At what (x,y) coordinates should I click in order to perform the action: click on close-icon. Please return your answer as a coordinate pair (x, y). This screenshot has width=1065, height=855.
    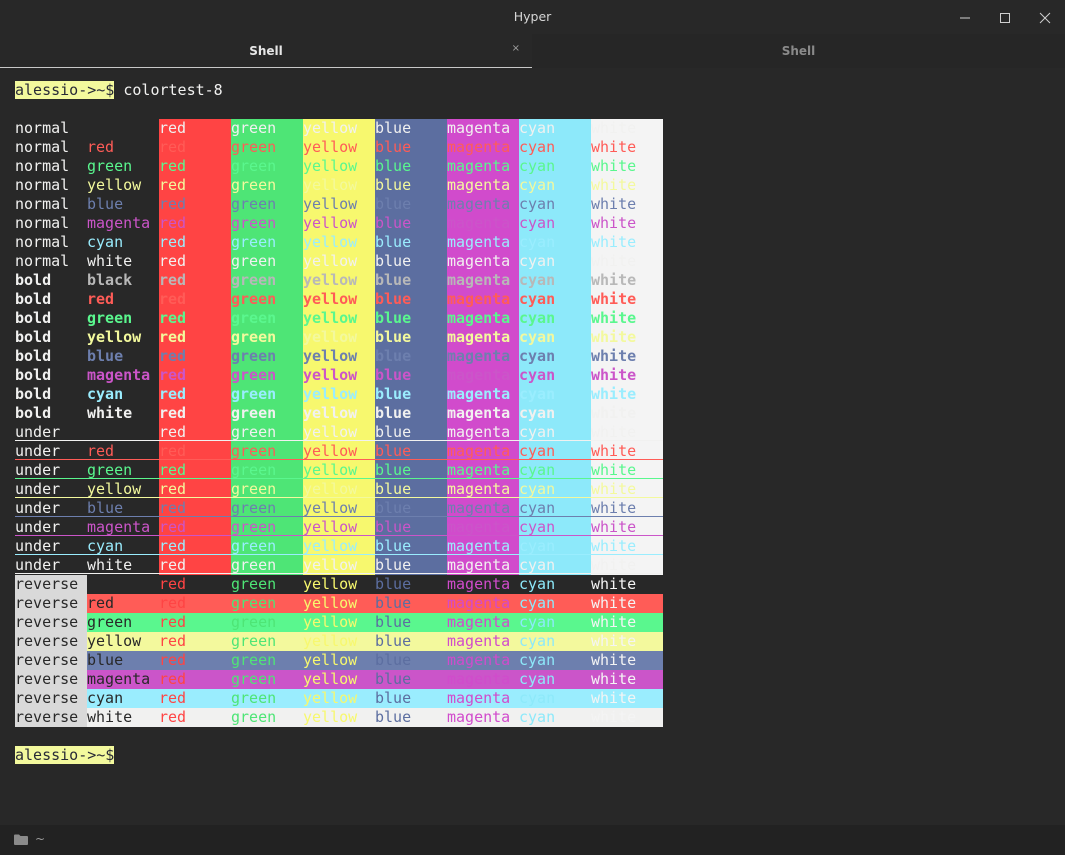
    Looking at the image, I should click on (1045, 18).